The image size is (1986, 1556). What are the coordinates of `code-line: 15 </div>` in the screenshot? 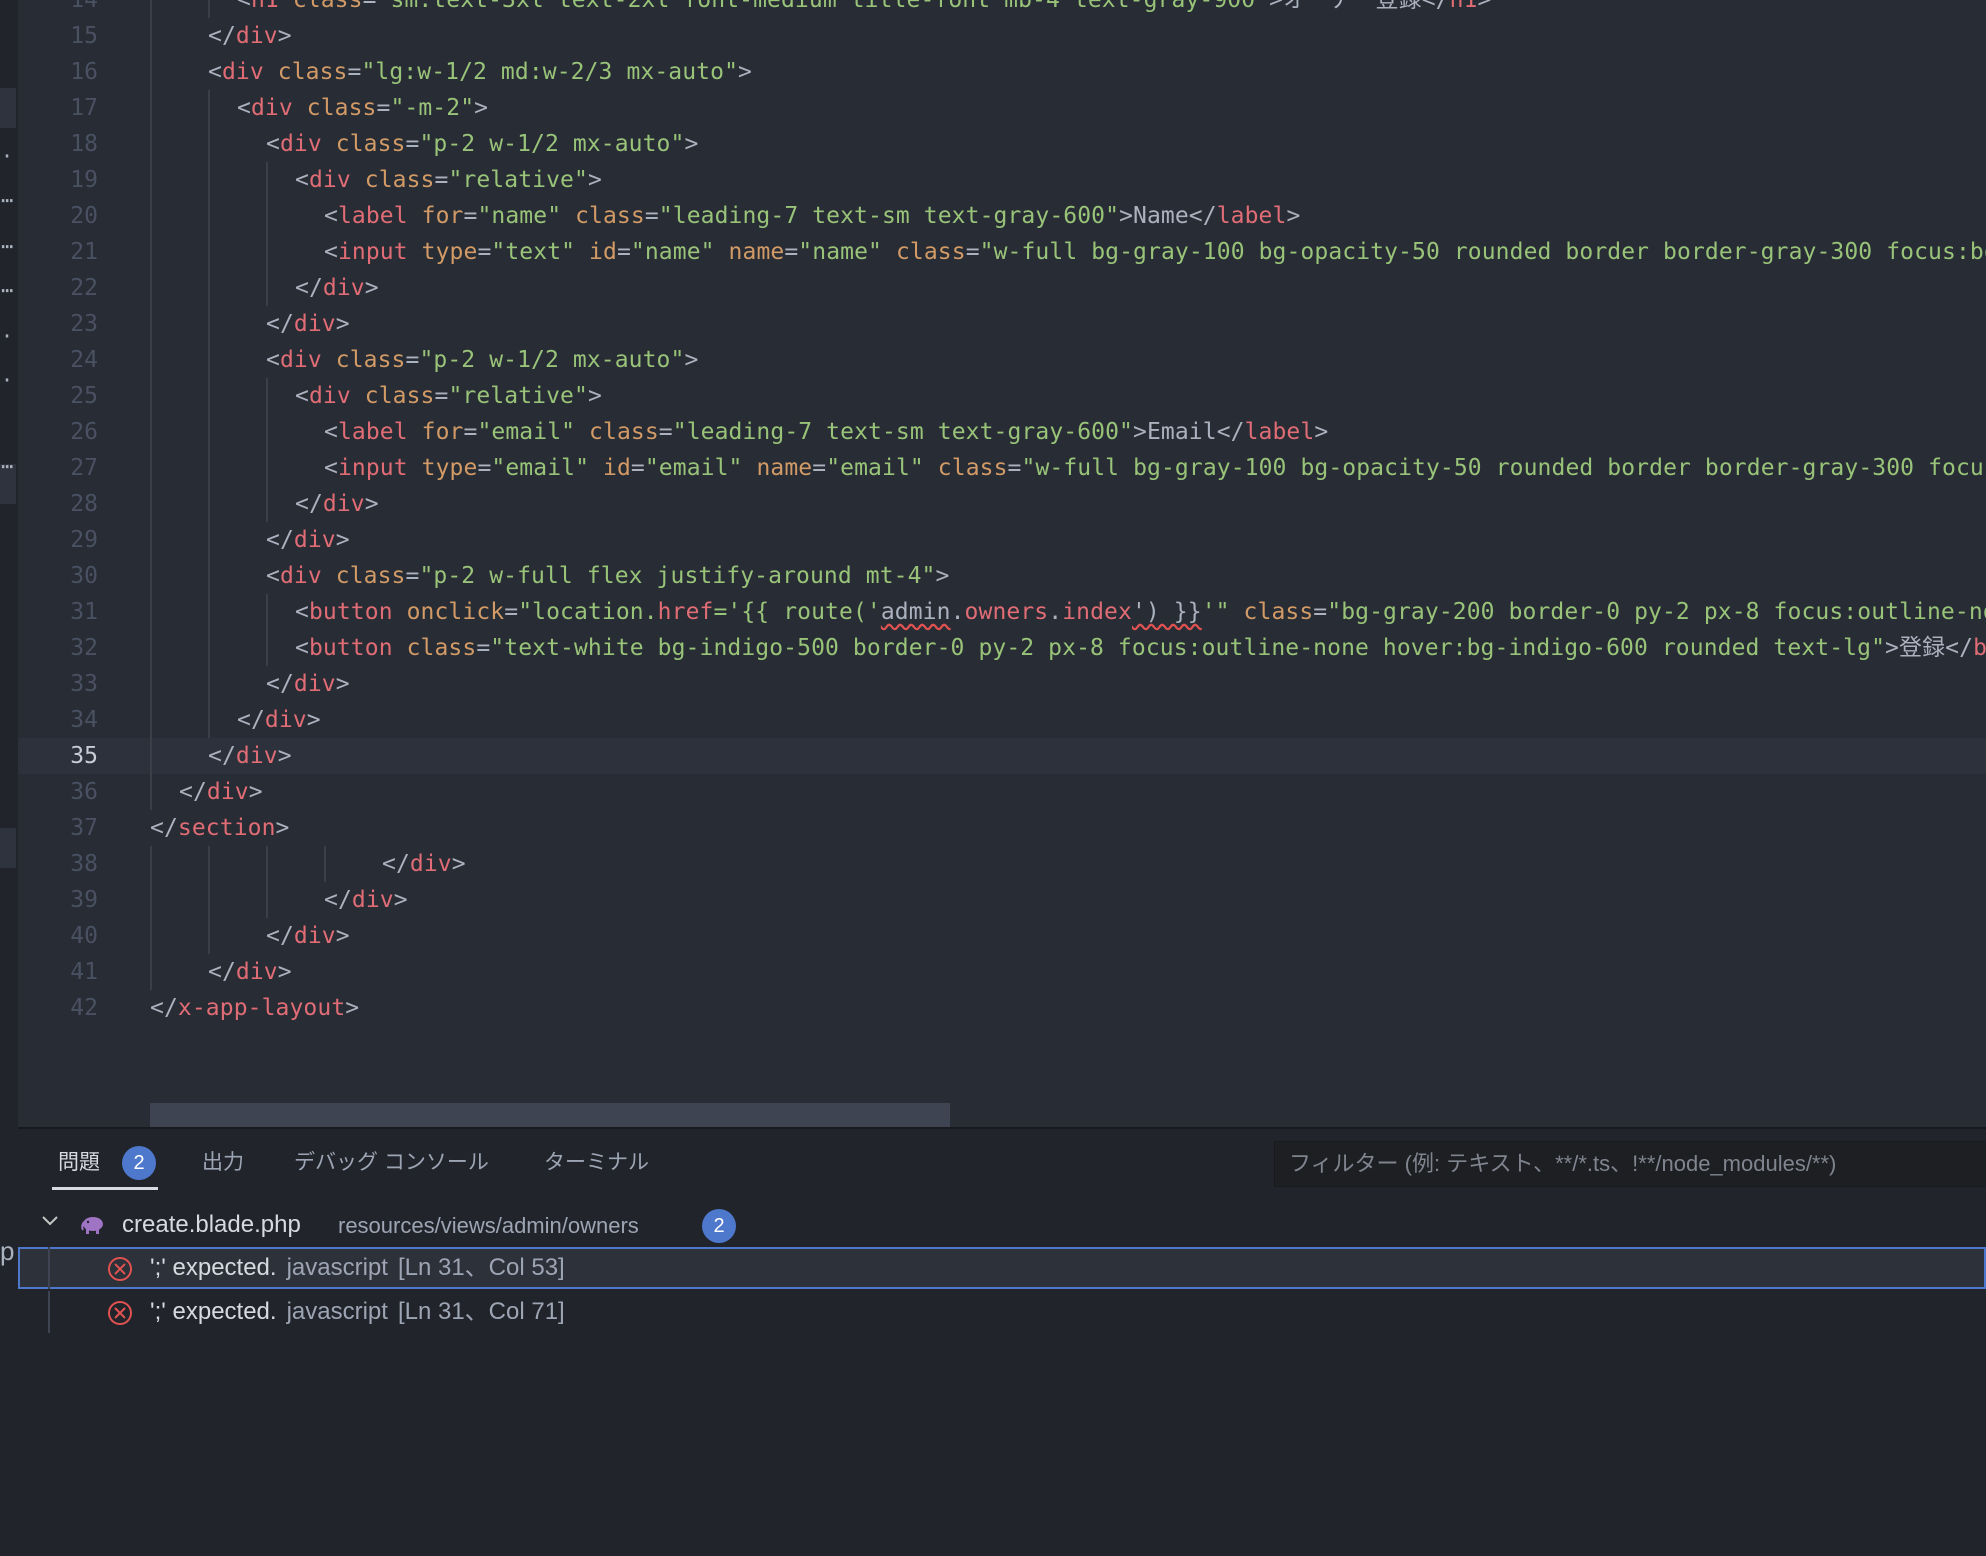 It's located at (1002, 36).